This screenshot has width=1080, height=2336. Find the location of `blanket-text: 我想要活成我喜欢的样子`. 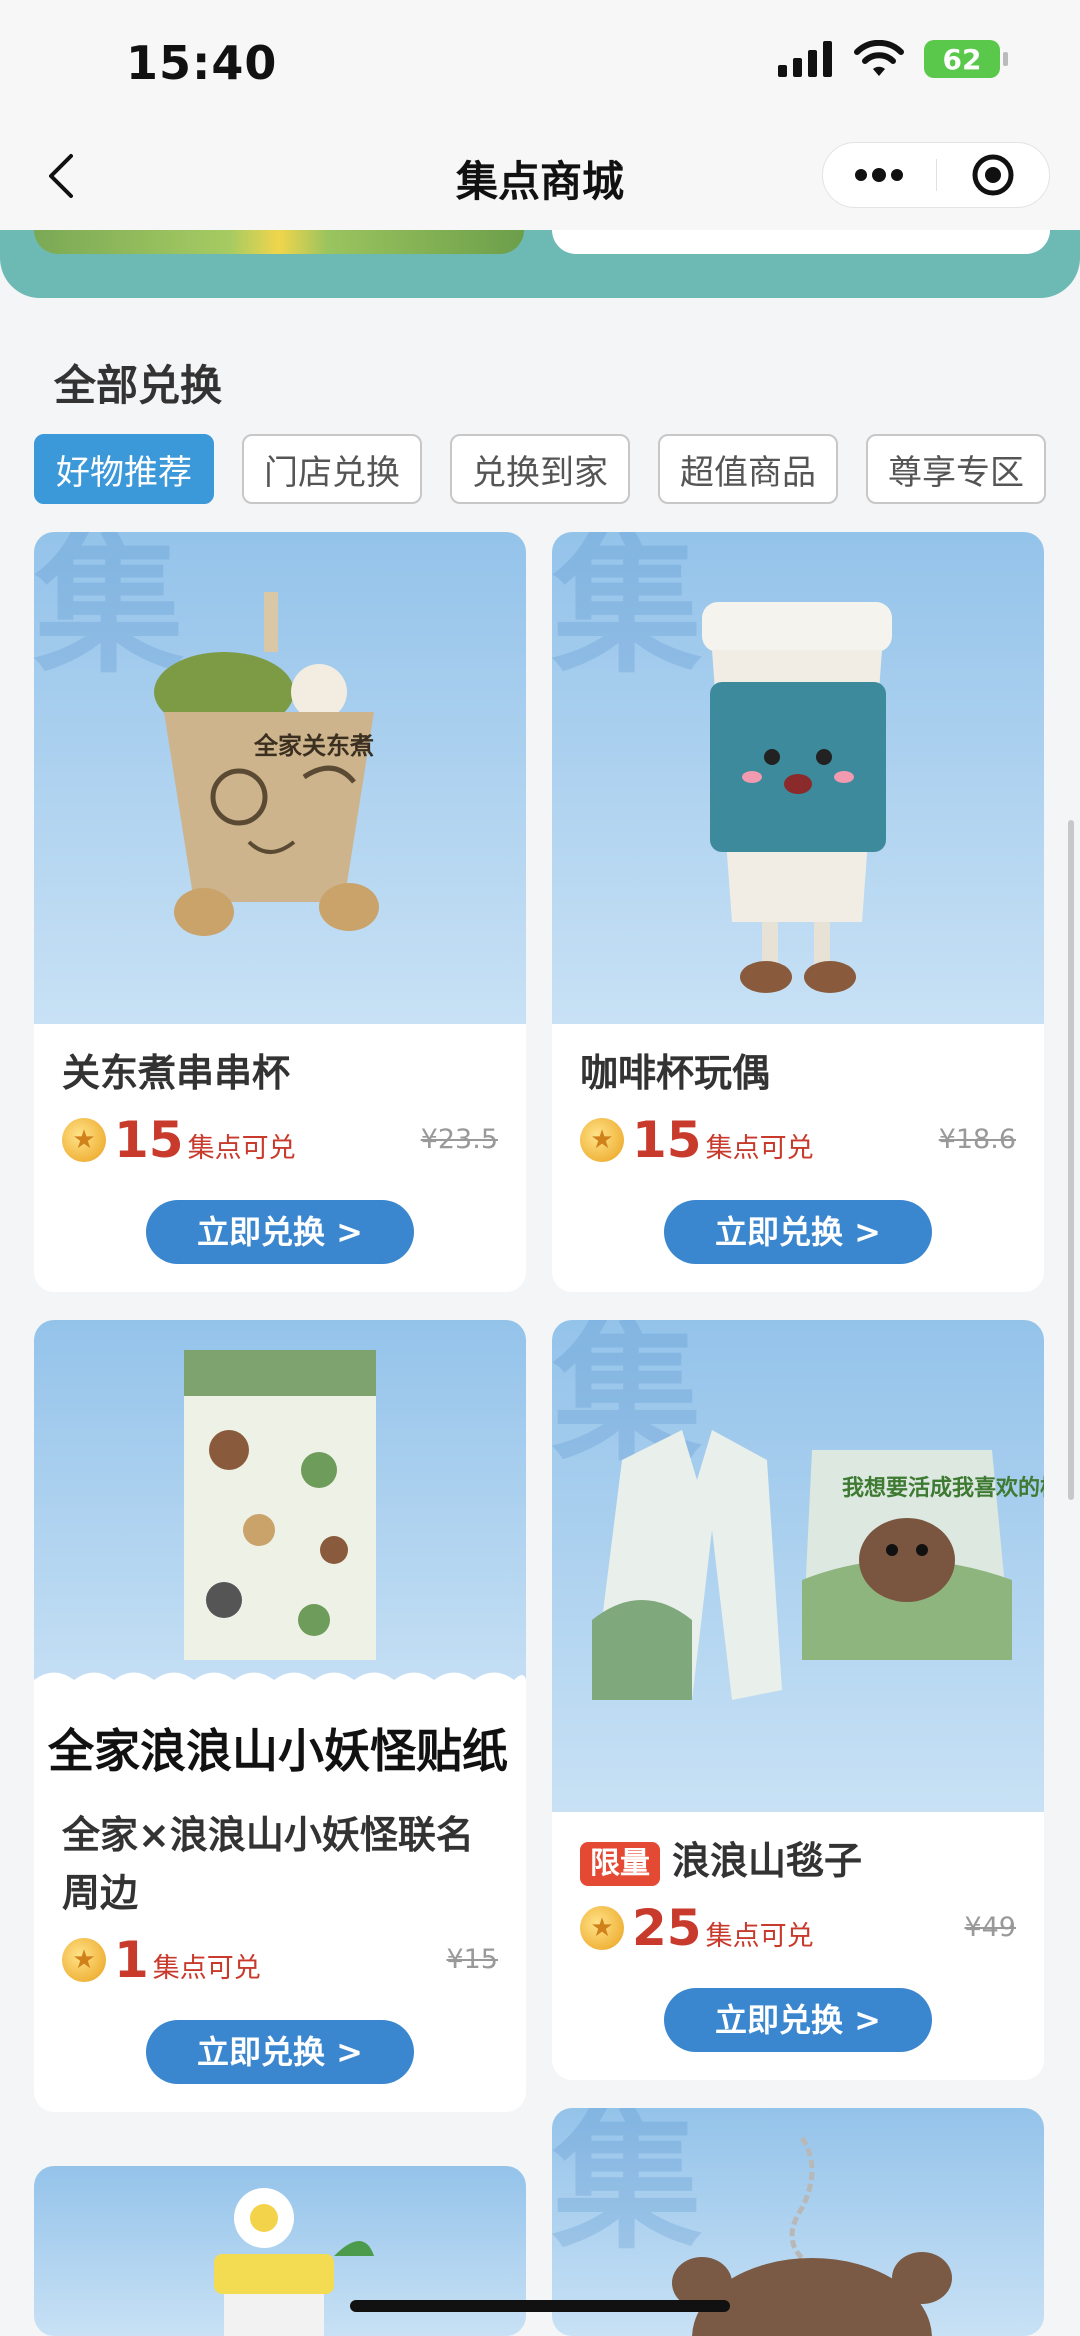

blanket-text: 我想要活成我喜欢的样子 is located at coordinates (943, 1488).